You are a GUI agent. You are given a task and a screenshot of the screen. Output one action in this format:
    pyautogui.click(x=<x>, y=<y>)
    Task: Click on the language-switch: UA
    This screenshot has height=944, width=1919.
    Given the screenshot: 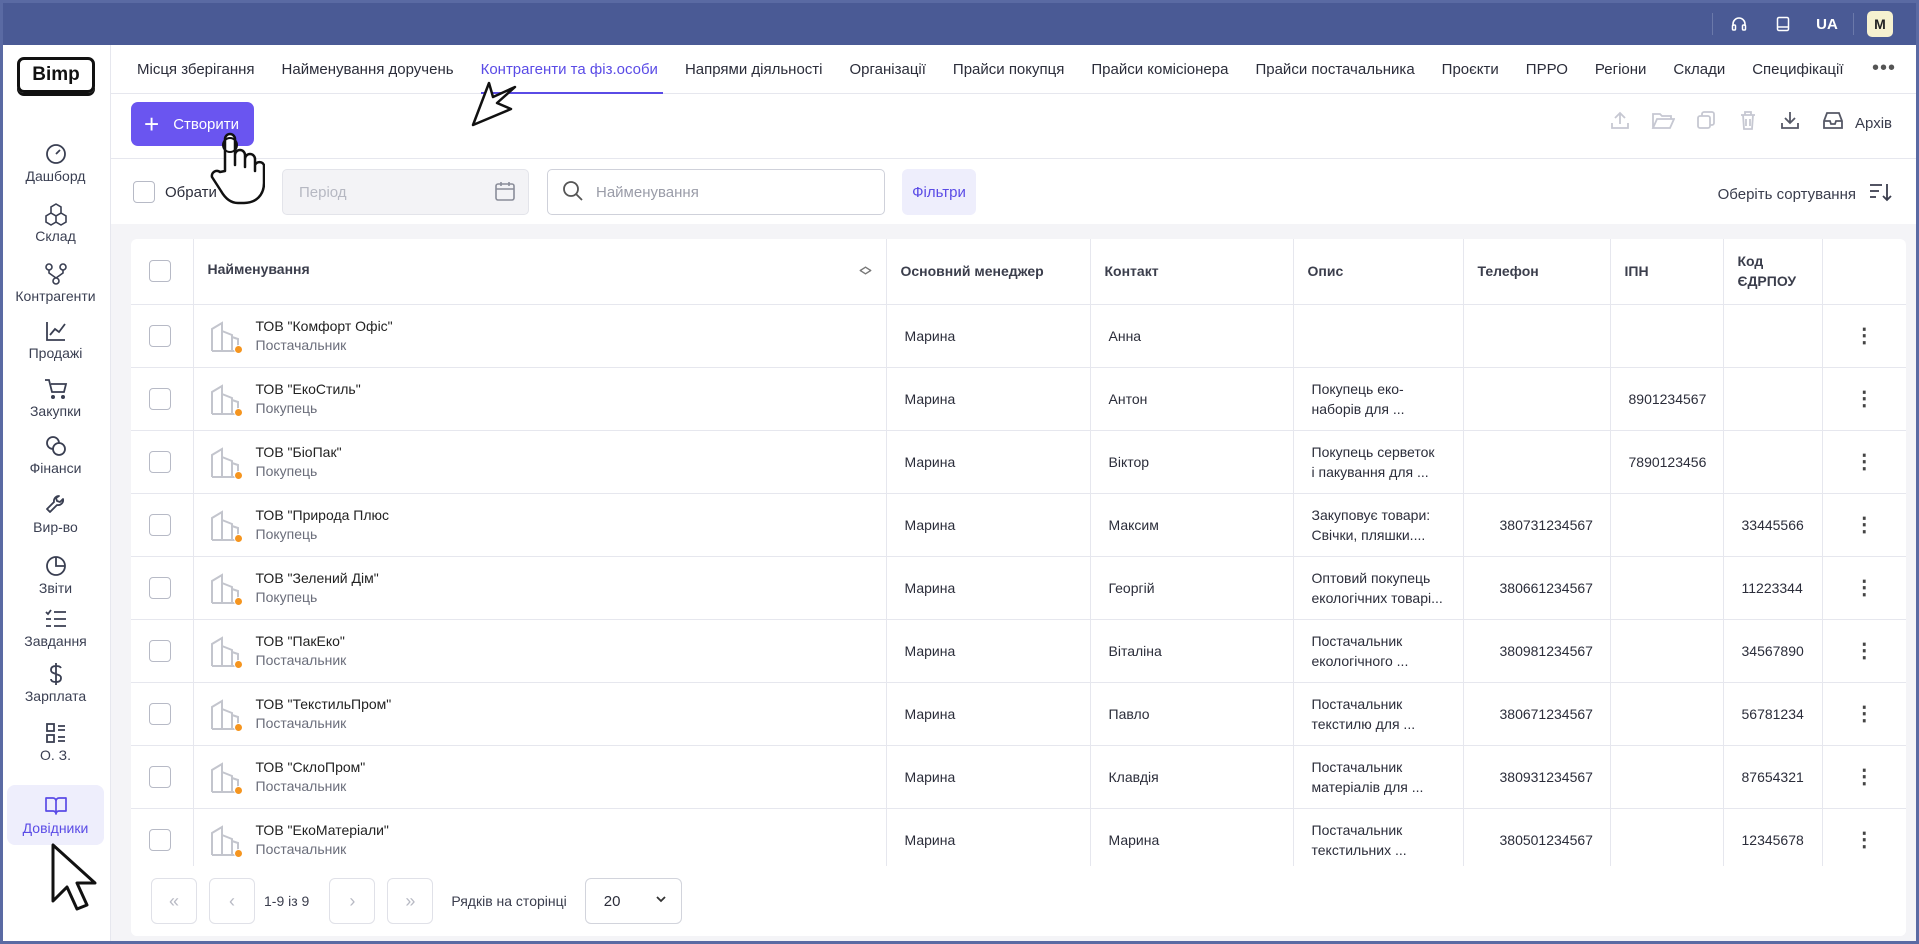 What is the action you would take?
    pyautogui.click(x=1827, y=24)
    